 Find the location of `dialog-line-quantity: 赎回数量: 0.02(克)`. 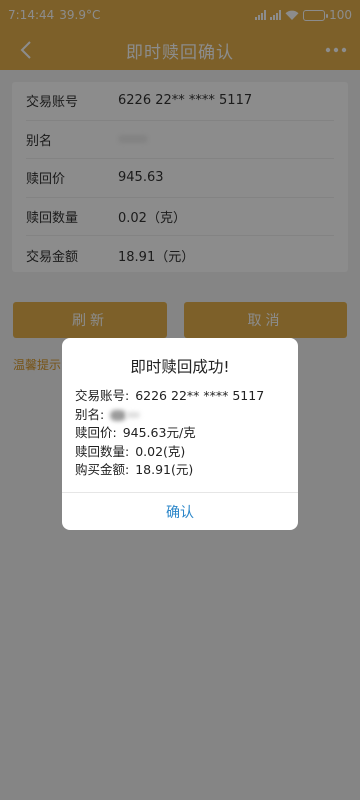

dialog-line-quantity: 赎回数量: 0.02(克) is located at coordinates (180, 452).